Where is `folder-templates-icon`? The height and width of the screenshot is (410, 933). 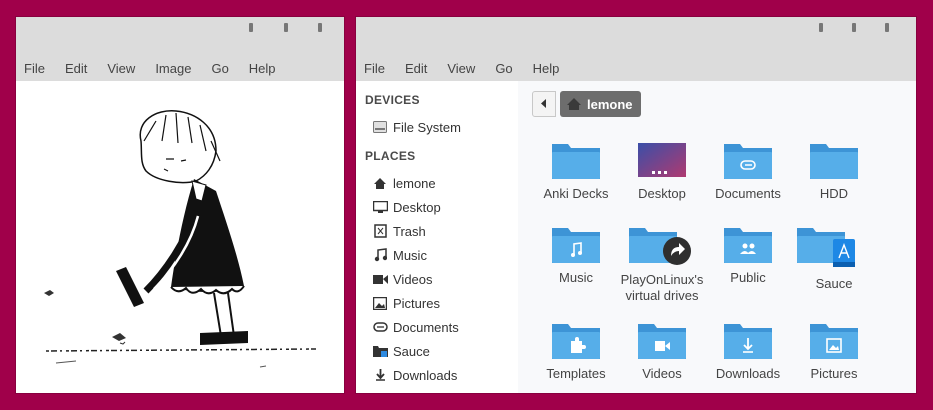 folder-templates-icon is located at coordinates (576, 341).